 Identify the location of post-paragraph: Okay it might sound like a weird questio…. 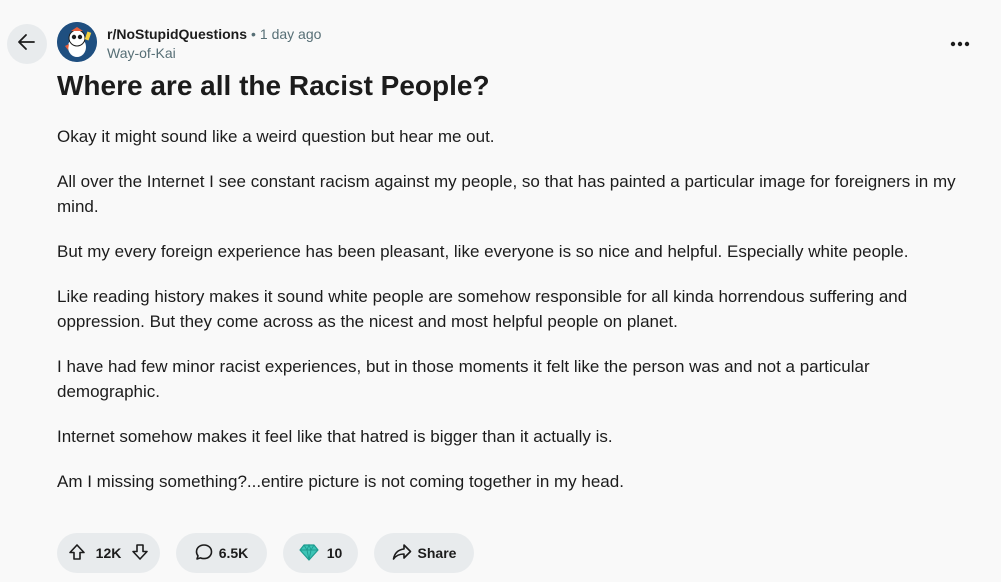
(276, 136).